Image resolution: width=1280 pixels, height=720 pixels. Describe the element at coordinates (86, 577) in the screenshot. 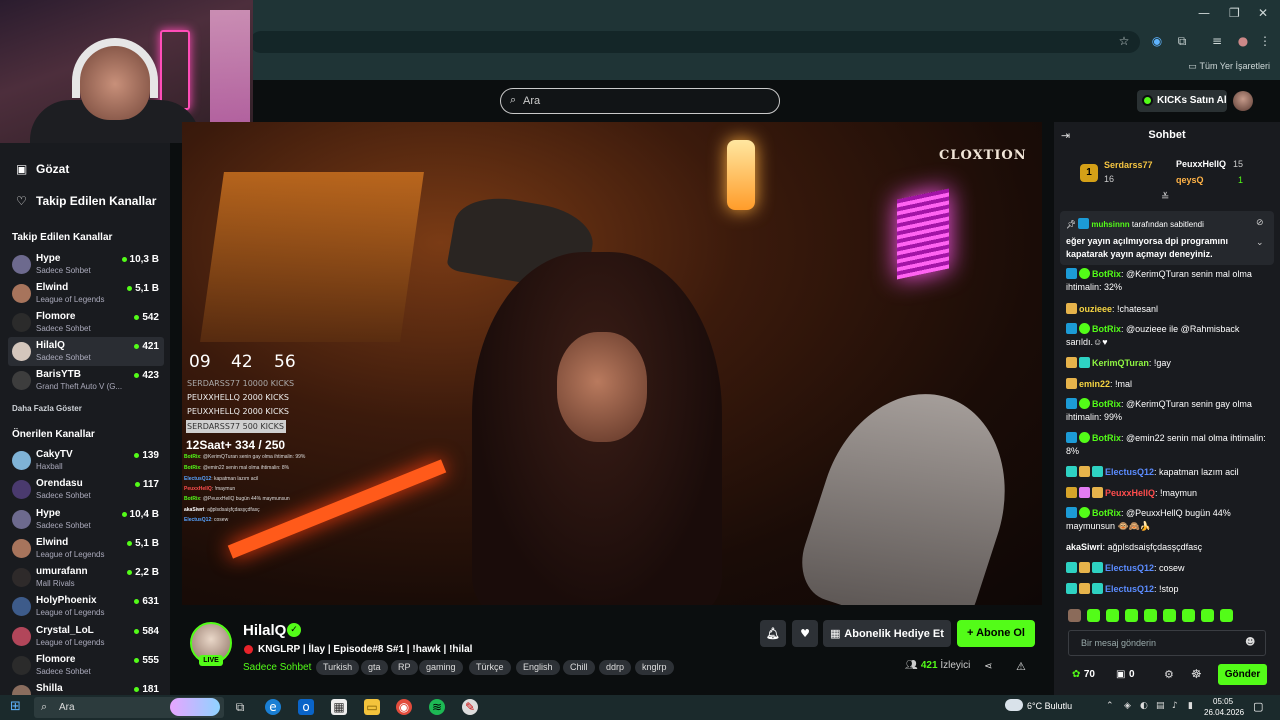

I see `recommended-channel-item: umurafann Mall Rivals 2,2 B` at that location.